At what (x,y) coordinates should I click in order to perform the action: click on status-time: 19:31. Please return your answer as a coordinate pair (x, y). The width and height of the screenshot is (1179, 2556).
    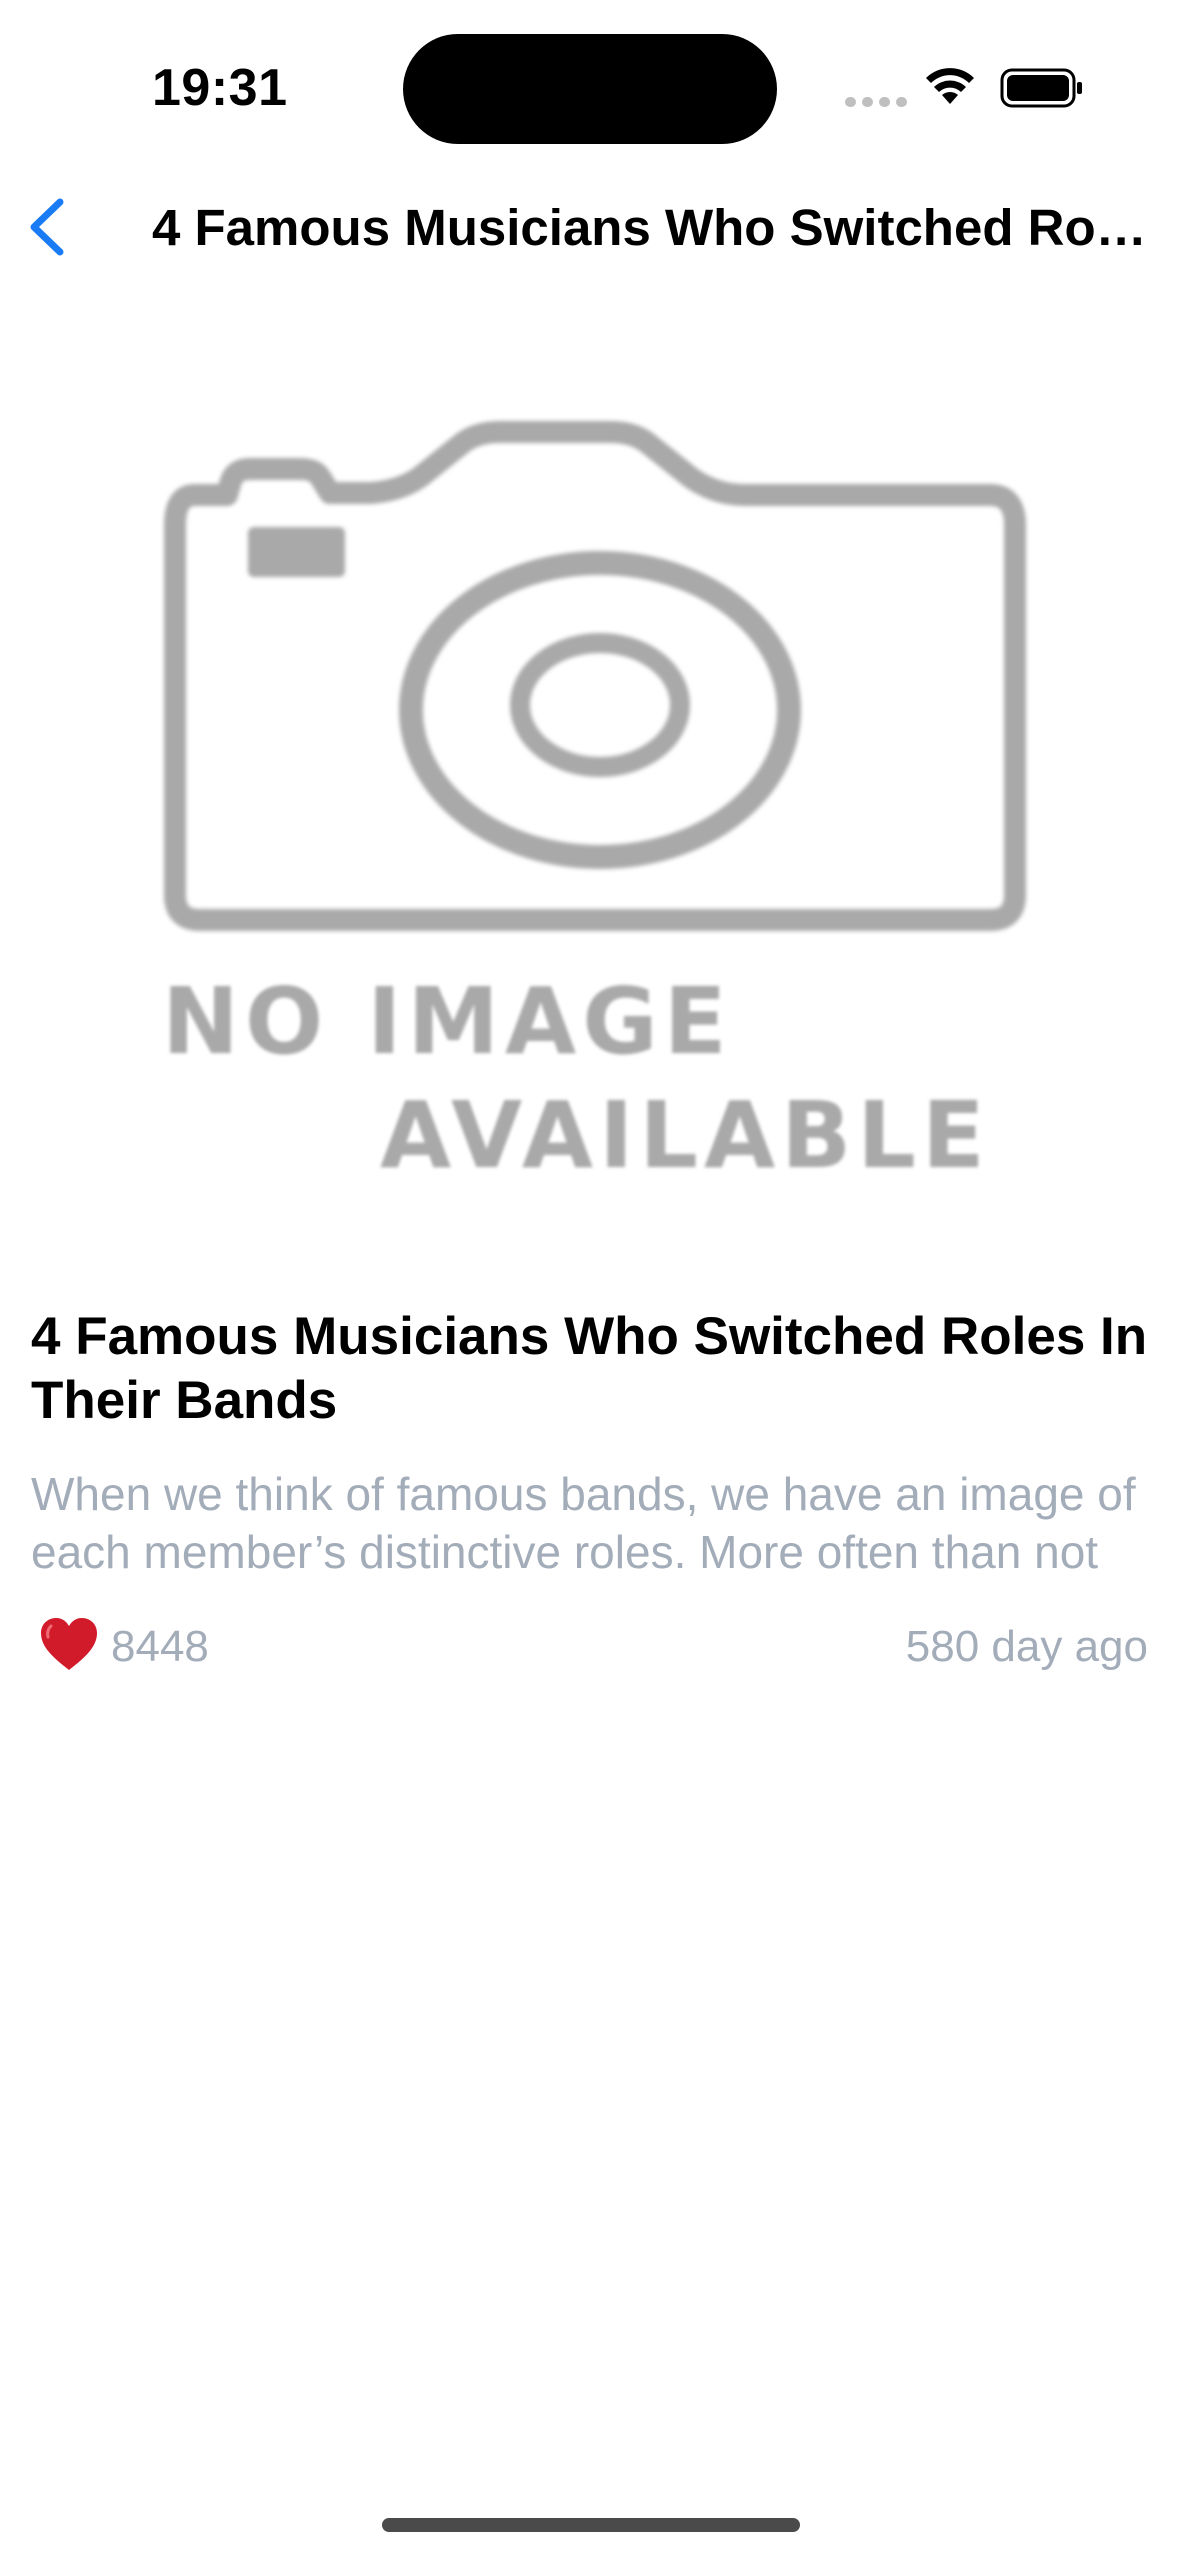
    Looking at the image, I should click on (220, 88).